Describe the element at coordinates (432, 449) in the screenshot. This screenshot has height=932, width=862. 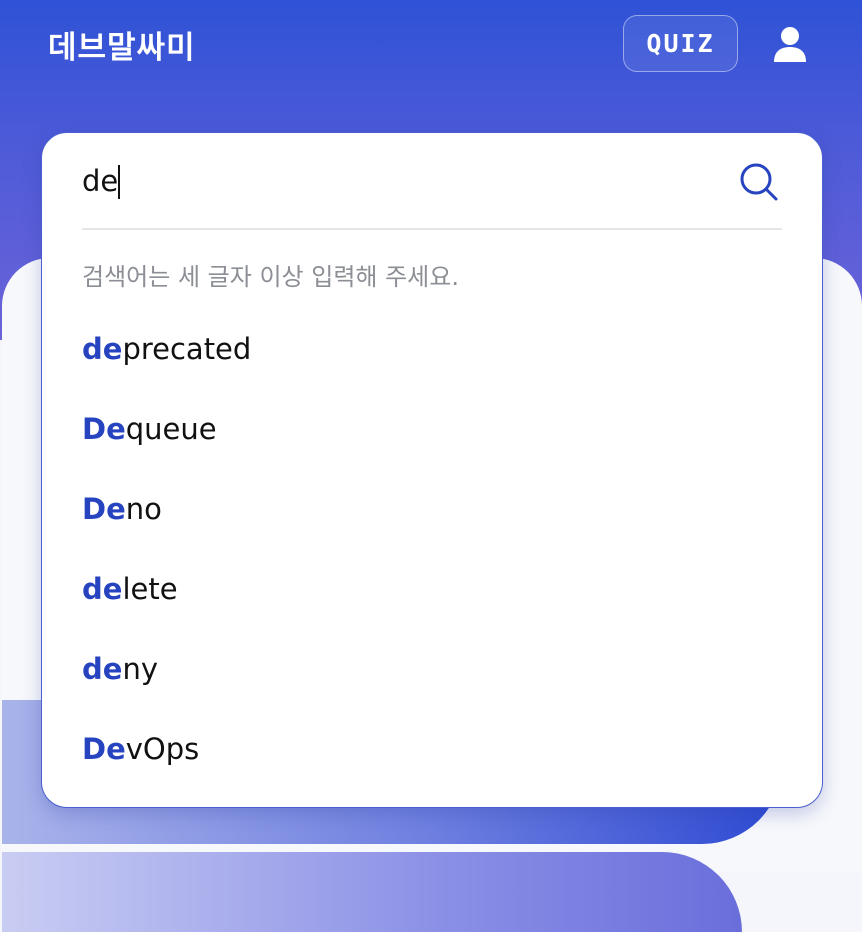
I see `suggestion-item: Dequeue` at that location.